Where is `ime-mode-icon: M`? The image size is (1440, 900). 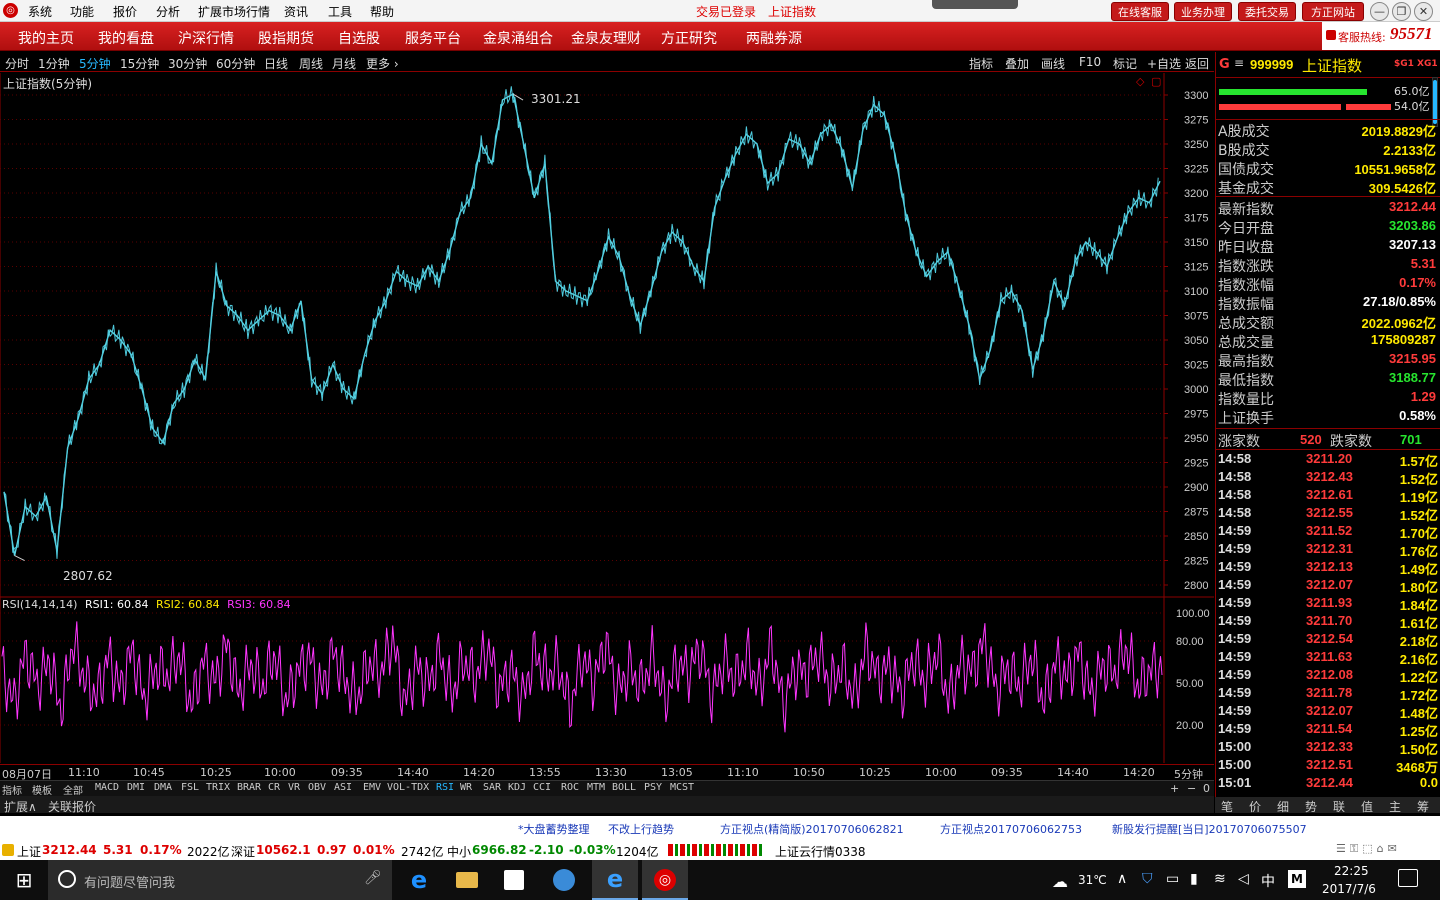
ime-mode-icon: M is located at coordinates (1297, 879).